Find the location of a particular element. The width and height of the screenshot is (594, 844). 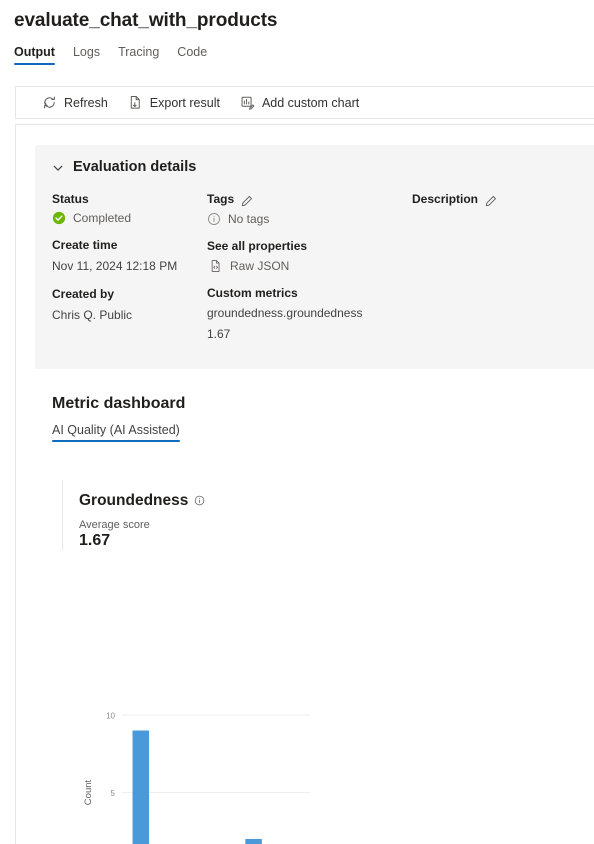

metric-card-header: Groundedness is located at coordinates (330, 501).